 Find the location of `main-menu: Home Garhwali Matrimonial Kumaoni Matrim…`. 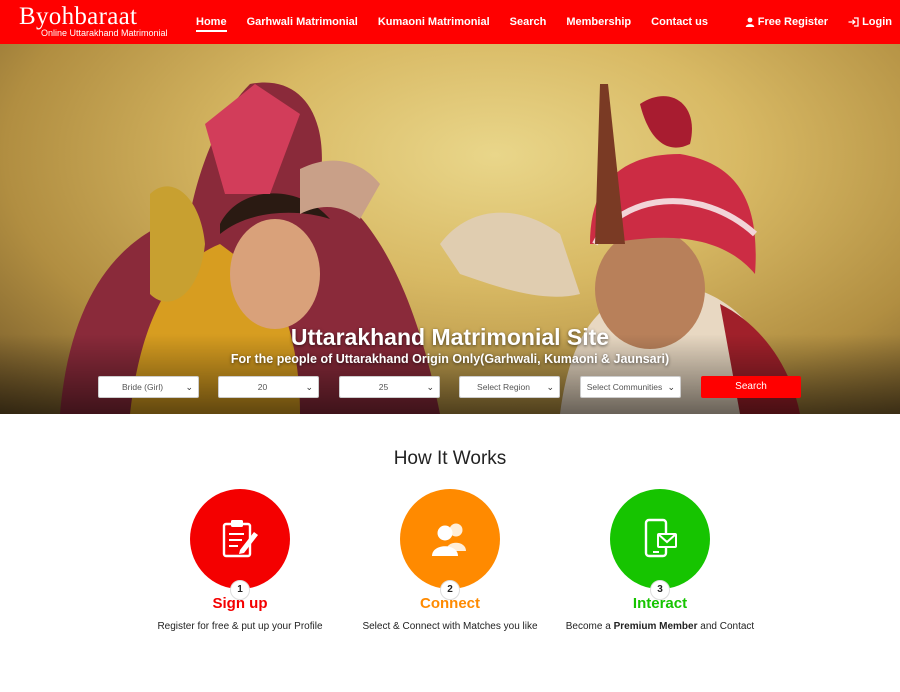

main-menu: Home Garhwali Matrimonial Kumaoni Matrim… is located at coordinates (452, 22).